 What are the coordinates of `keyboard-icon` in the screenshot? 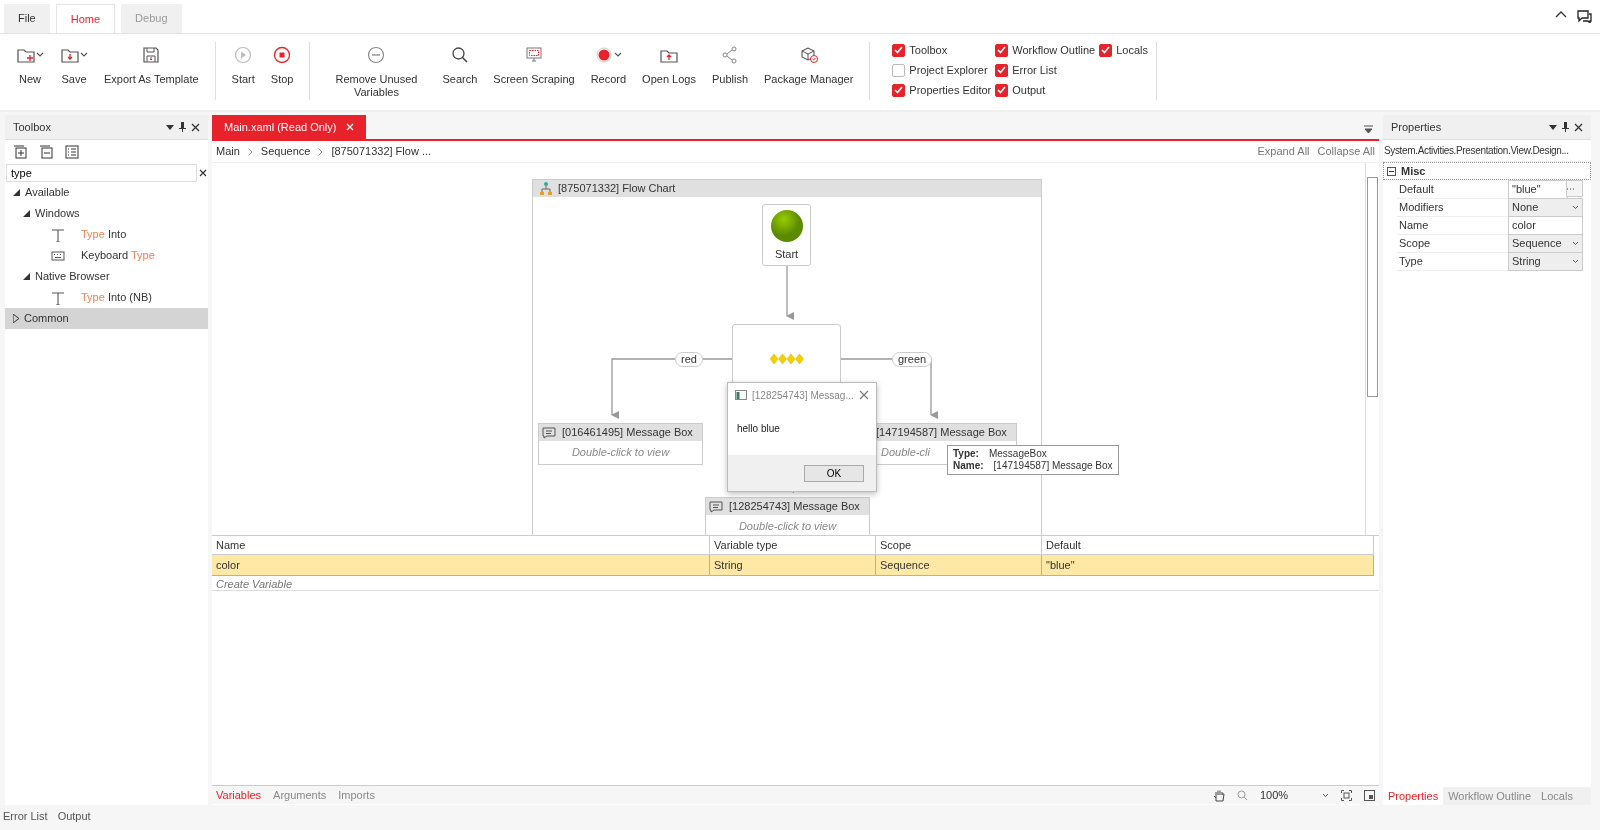 It's located at (58, 255).